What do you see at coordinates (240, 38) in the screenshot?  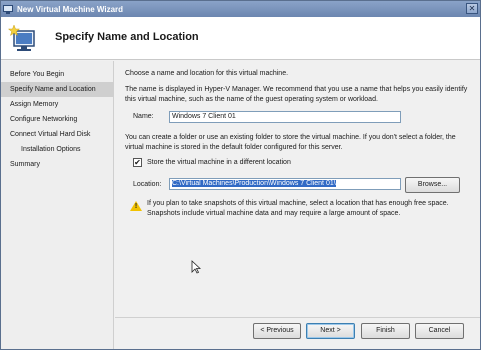 I see `wizard-header: Specify Name and Location` at bounding box center [240, 38].